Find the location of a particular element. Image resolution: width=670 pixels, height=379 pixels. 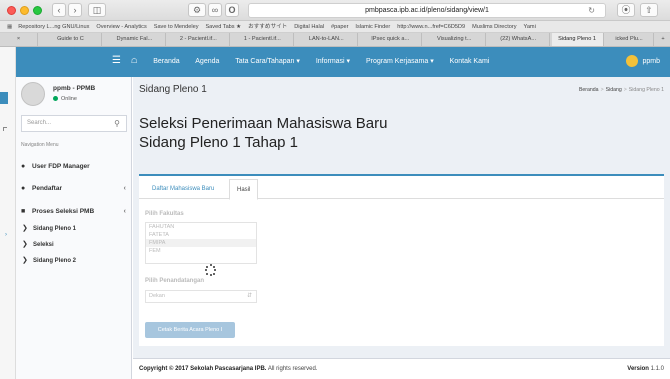

nav-tata-cara: Tata Cara/Tahapan ▾ is located at coordinates (267, 61).